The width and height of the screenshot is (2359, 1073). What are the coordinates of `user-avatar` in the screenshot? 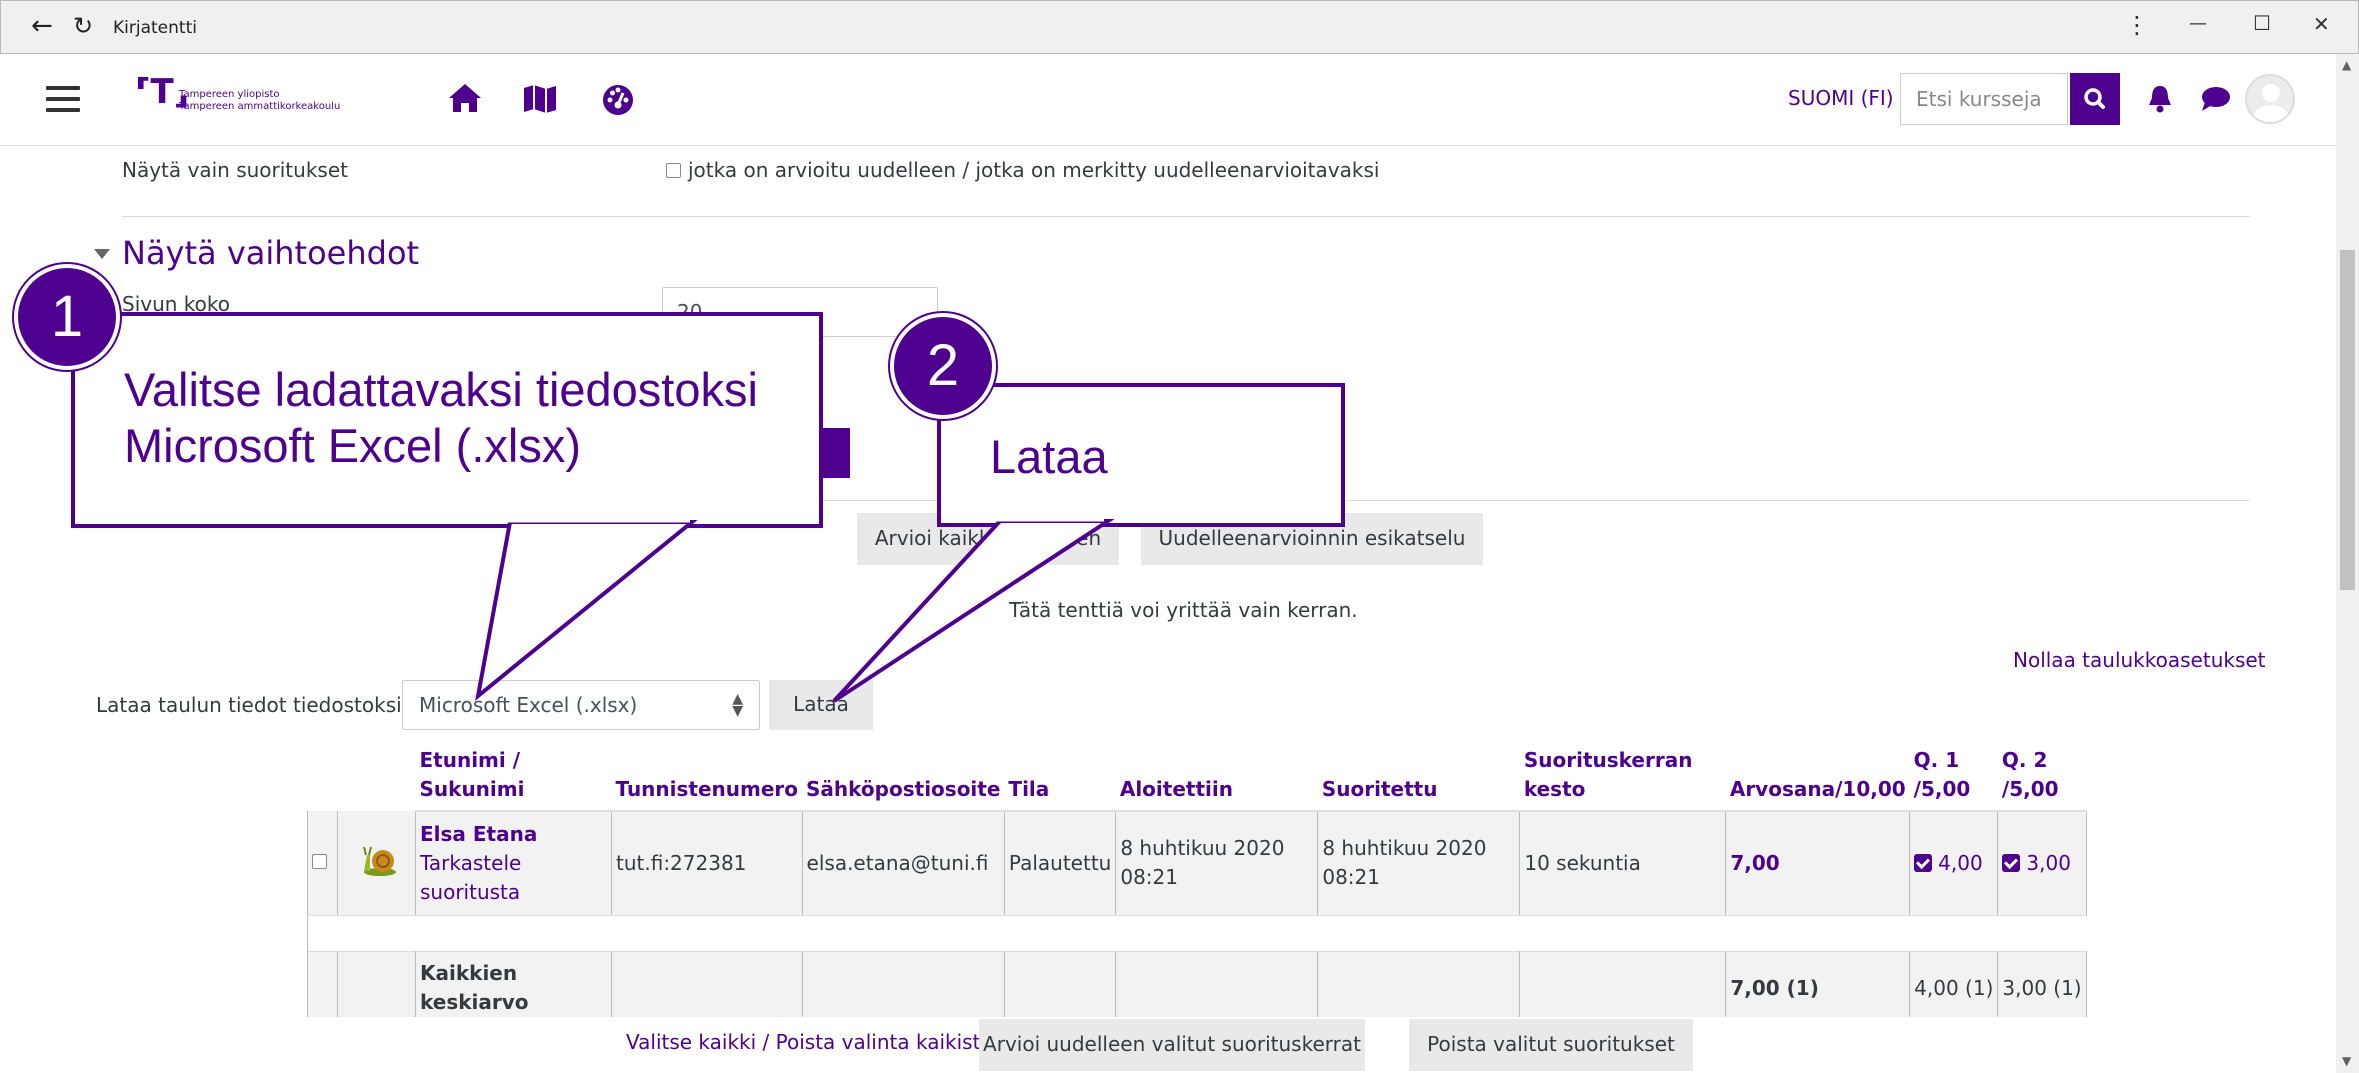 It's located at (2270, 99).